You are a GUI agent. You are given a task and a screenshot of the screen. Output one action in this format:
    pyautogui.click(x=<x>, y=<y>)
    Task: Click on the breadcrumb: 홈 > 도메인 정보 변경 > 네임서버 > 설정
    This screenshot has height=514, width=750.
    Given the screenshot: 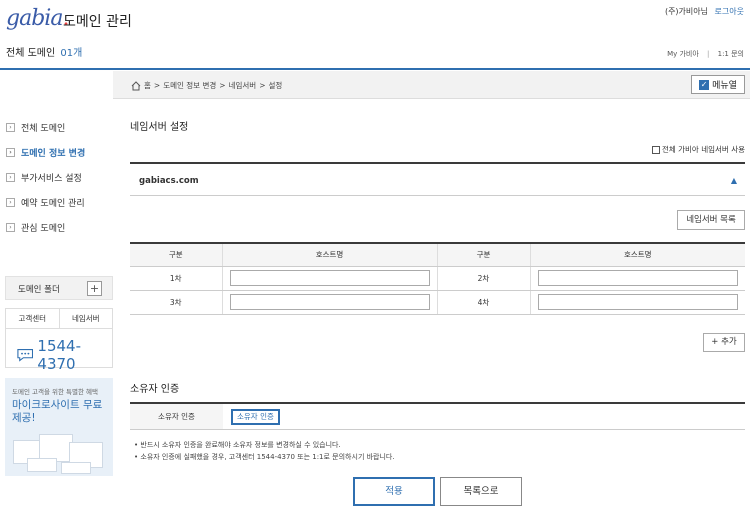 What is the action you would take?
    pyautogui.click(x=206, y=85)
    